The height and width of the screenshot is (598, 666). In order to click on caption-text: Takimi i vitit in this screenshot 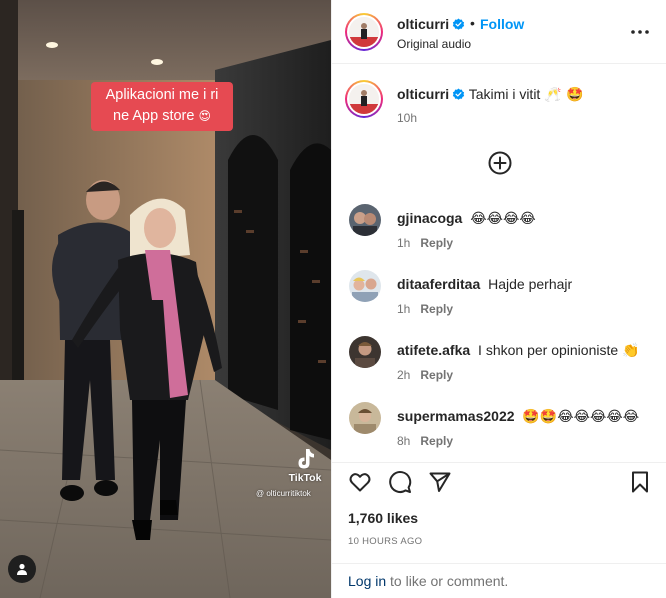, I will do `click(504, 94)`.